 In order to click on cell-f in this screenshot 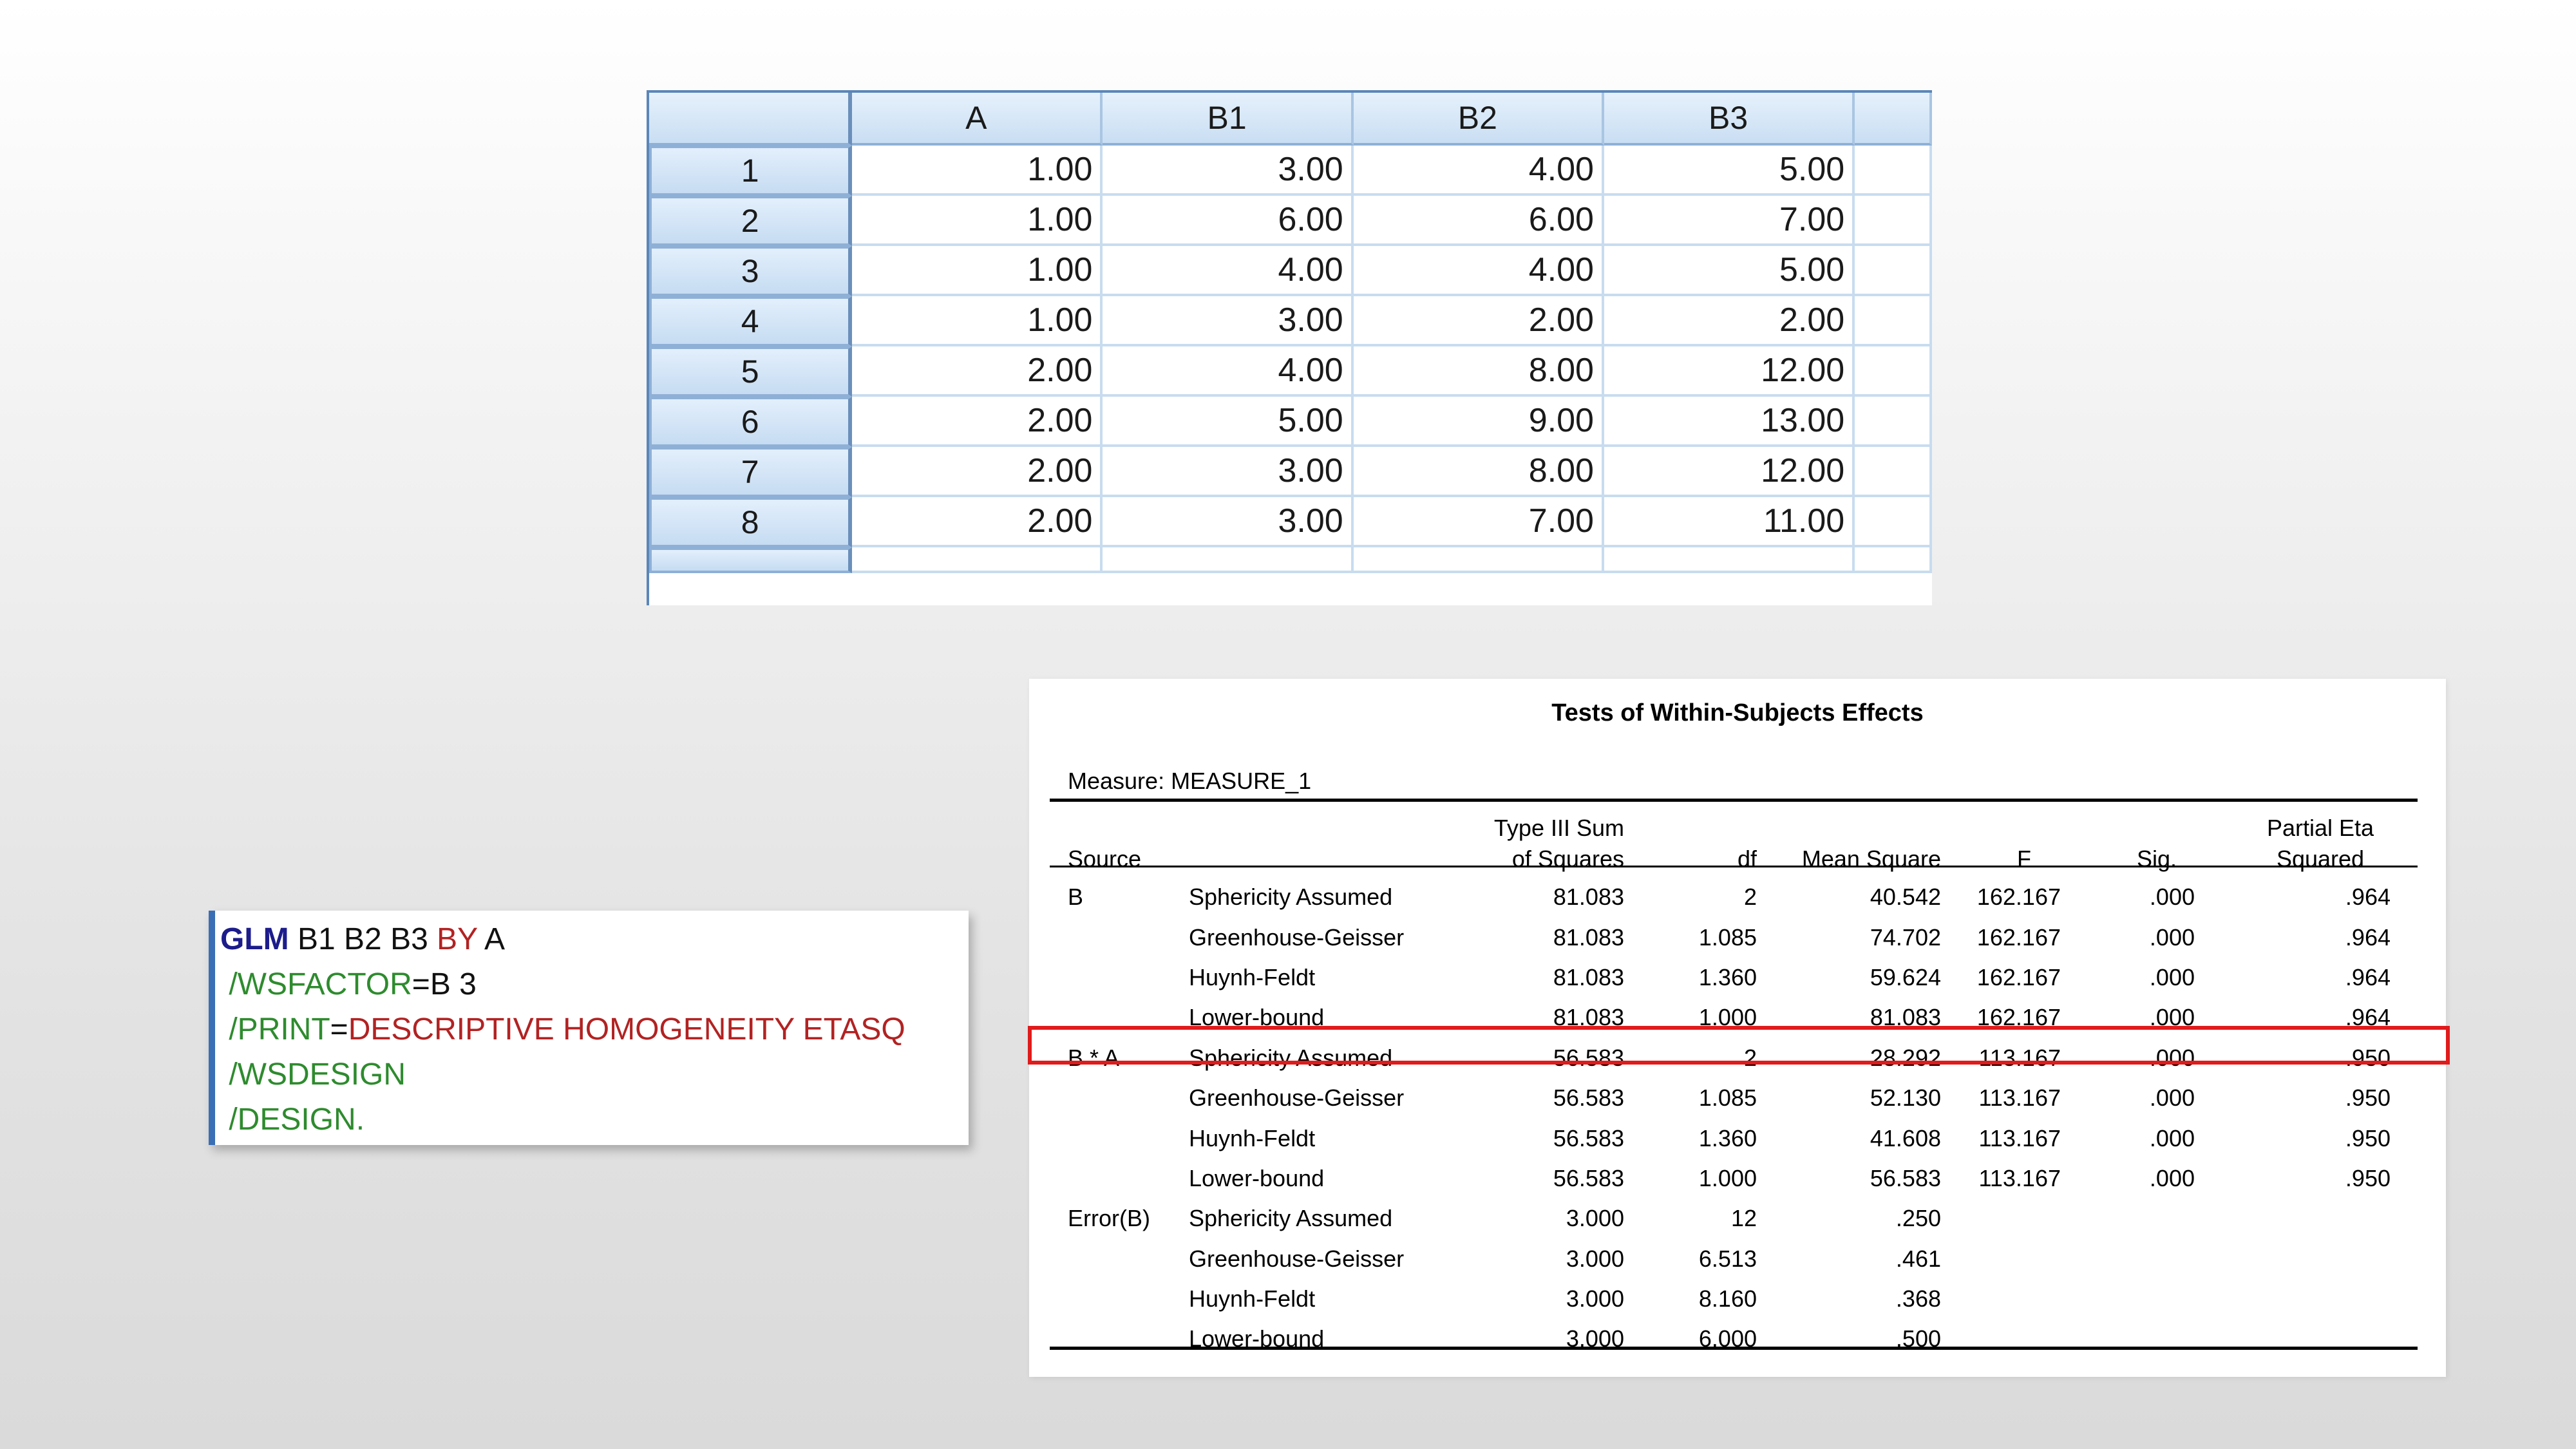, I will do `click(2024, 1218)`.